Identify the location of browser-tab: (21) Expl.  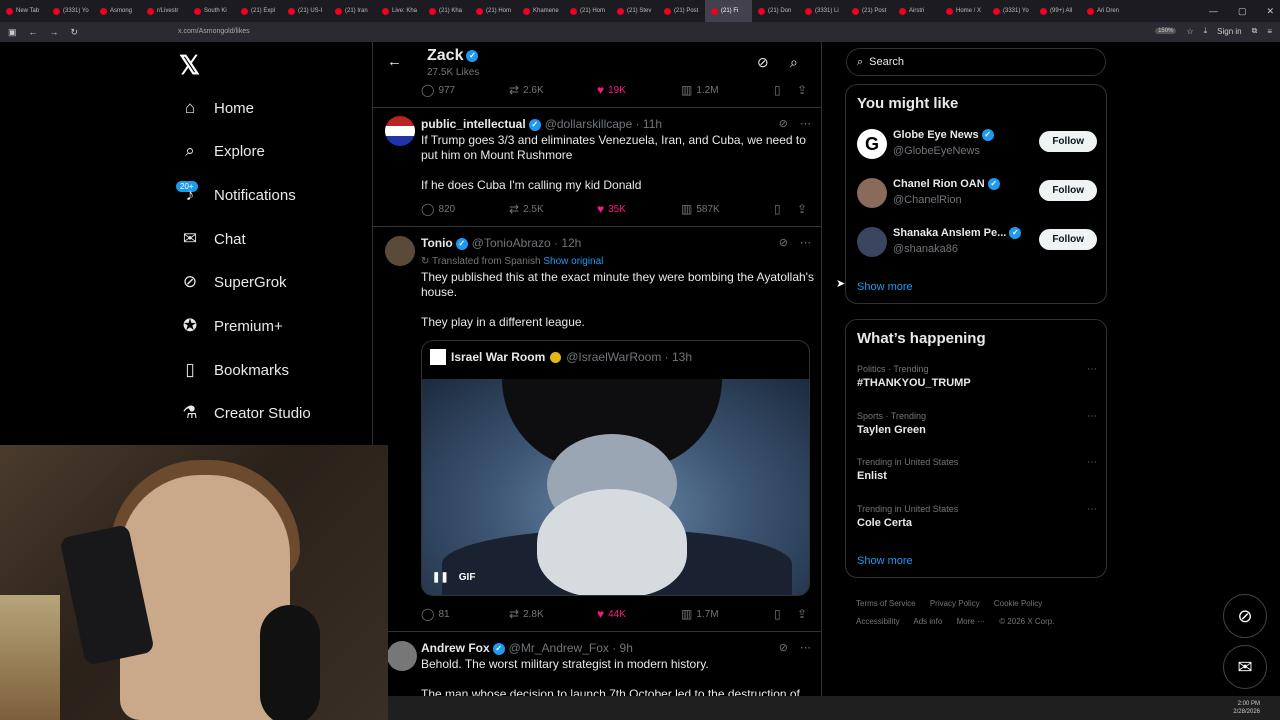
(258, 11).